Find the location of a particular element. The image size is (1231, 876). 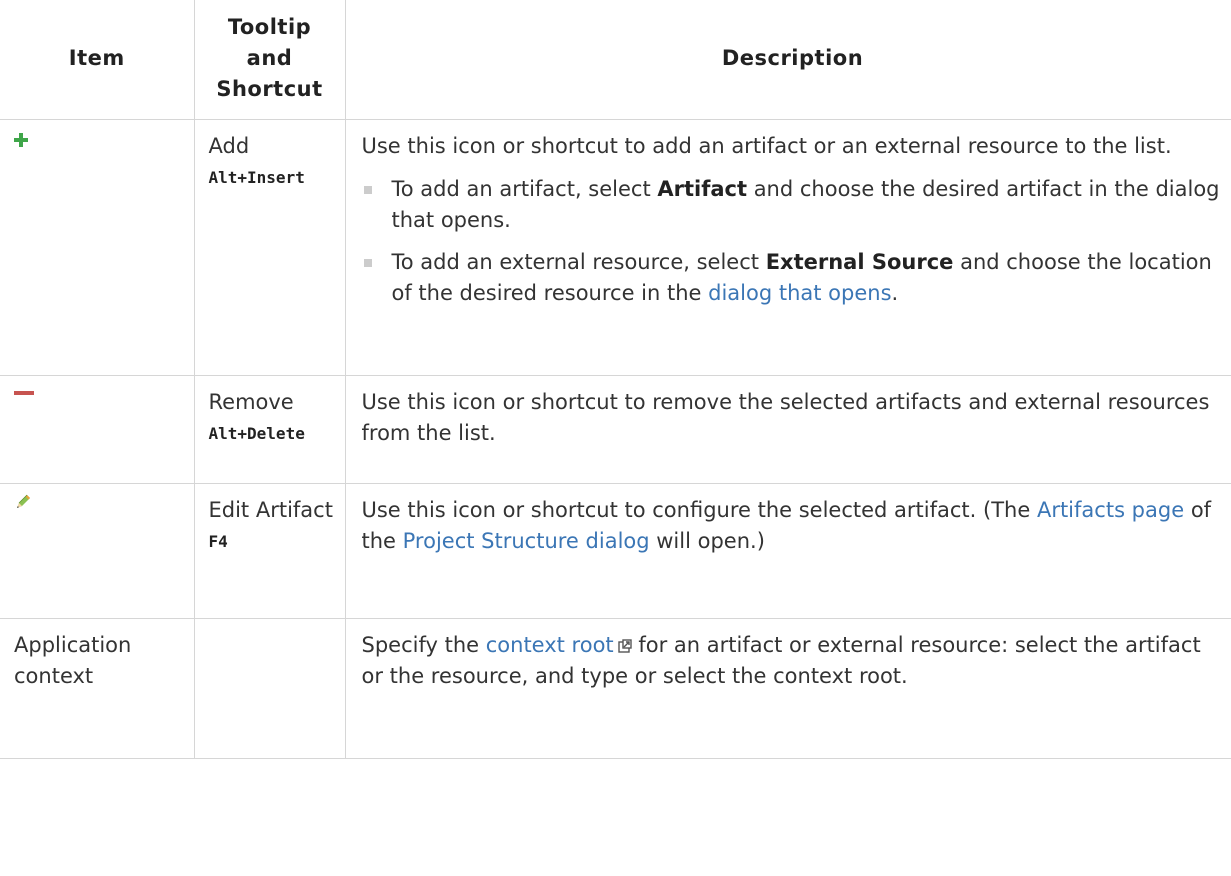

tooltip-remove: Remove is located at coordinates (251, 402).